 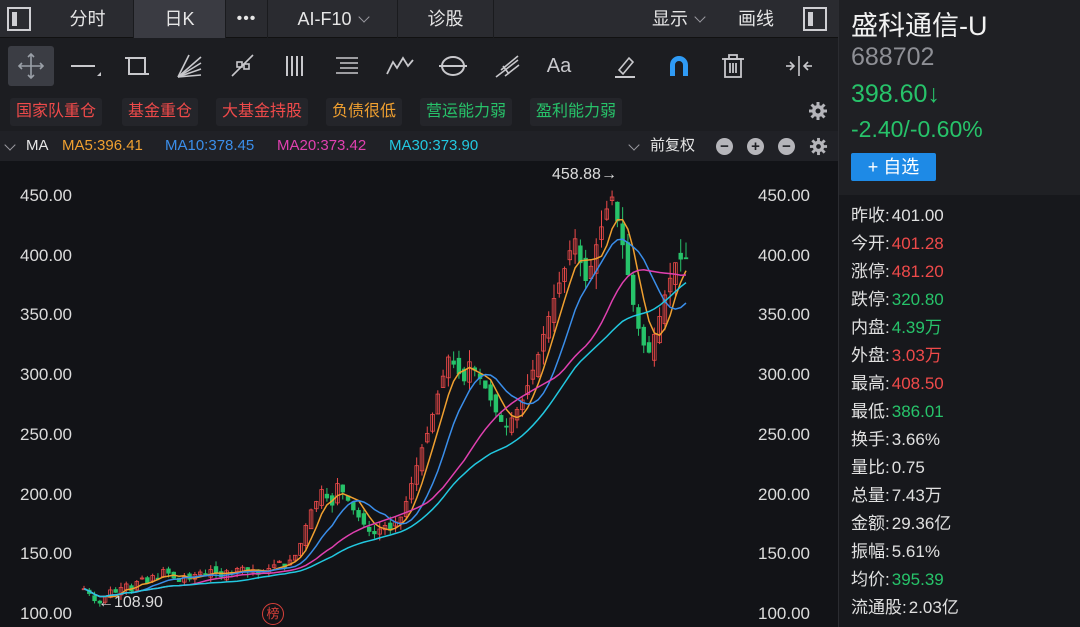 What do you see at coordinates (818, 113) in the screenshot?
I see `tags-settings-icon` at bounding box center [818, 113].